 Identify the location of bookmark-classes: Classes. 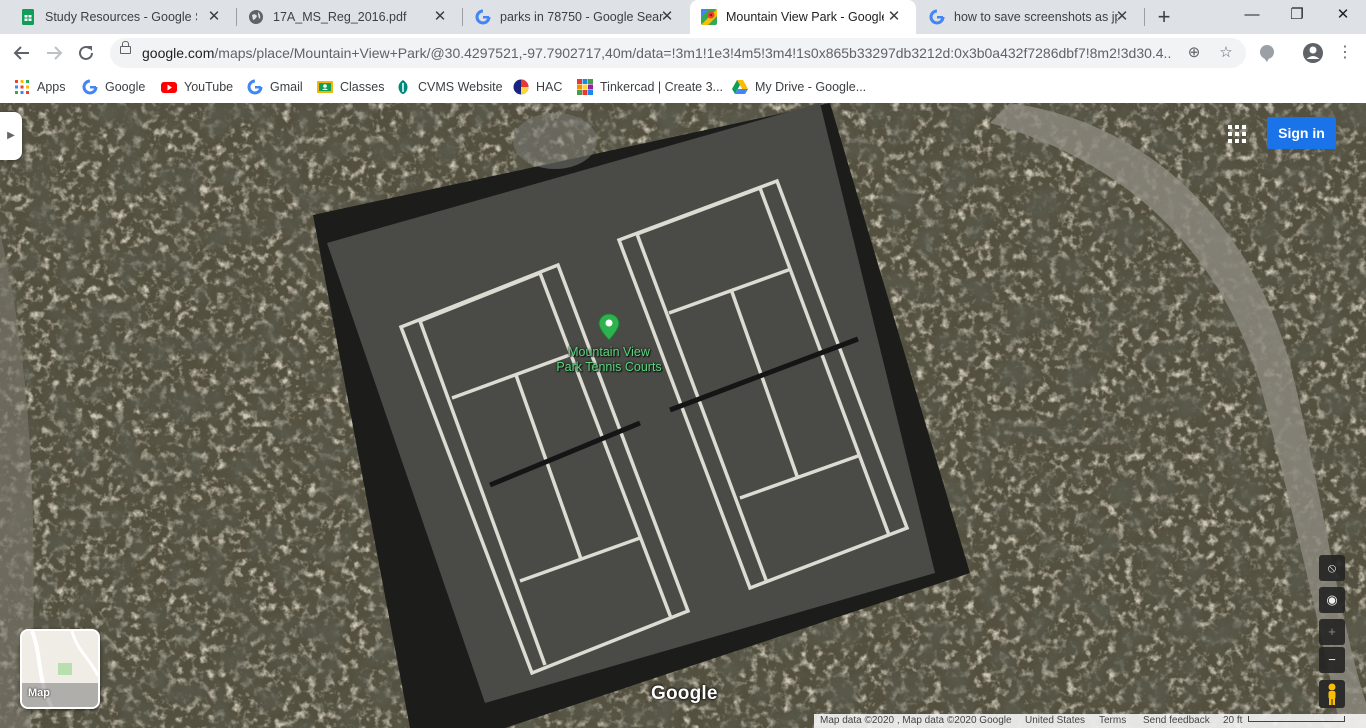
(350, 87).